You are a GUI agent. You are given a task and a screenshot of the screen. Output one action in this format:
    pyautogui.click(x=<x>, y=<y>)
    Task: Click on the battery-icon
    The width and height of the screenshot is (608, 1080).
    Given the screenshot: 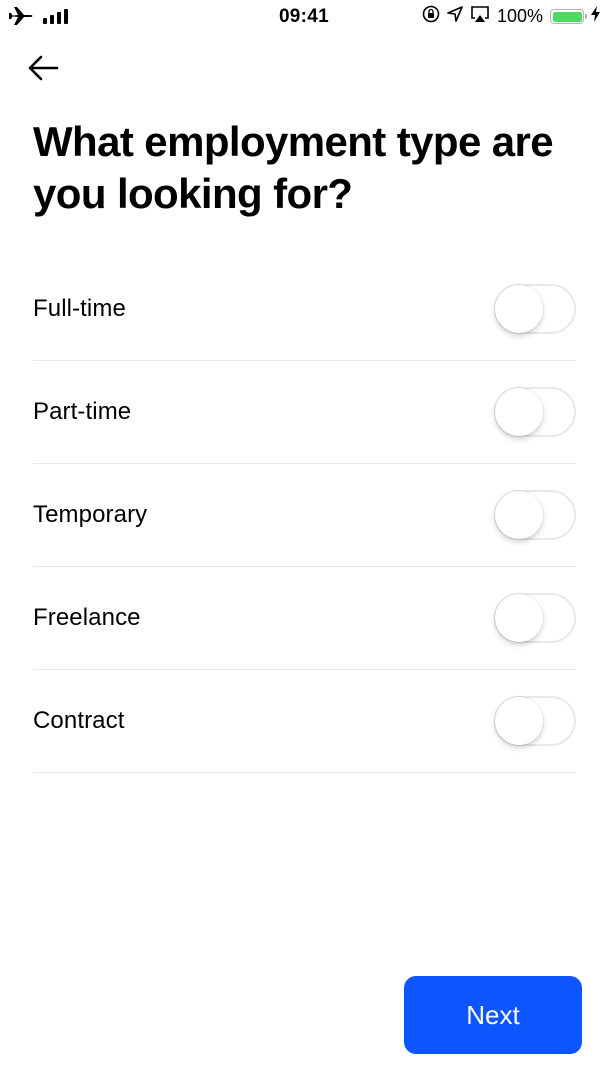 What is the action you would take?
    pyautogui.click(x=568, y=16)
    